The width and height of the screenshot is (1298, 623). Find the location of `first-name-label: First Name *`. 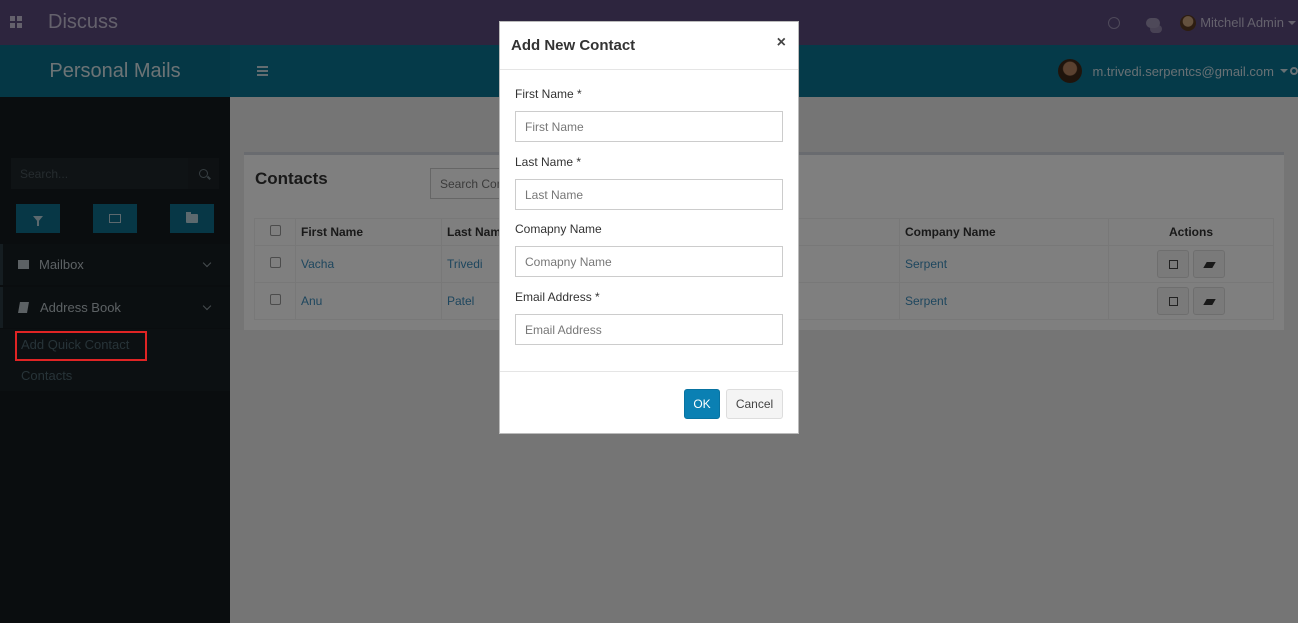

first-name-label: First Name * is located at coordinates (548, 94).